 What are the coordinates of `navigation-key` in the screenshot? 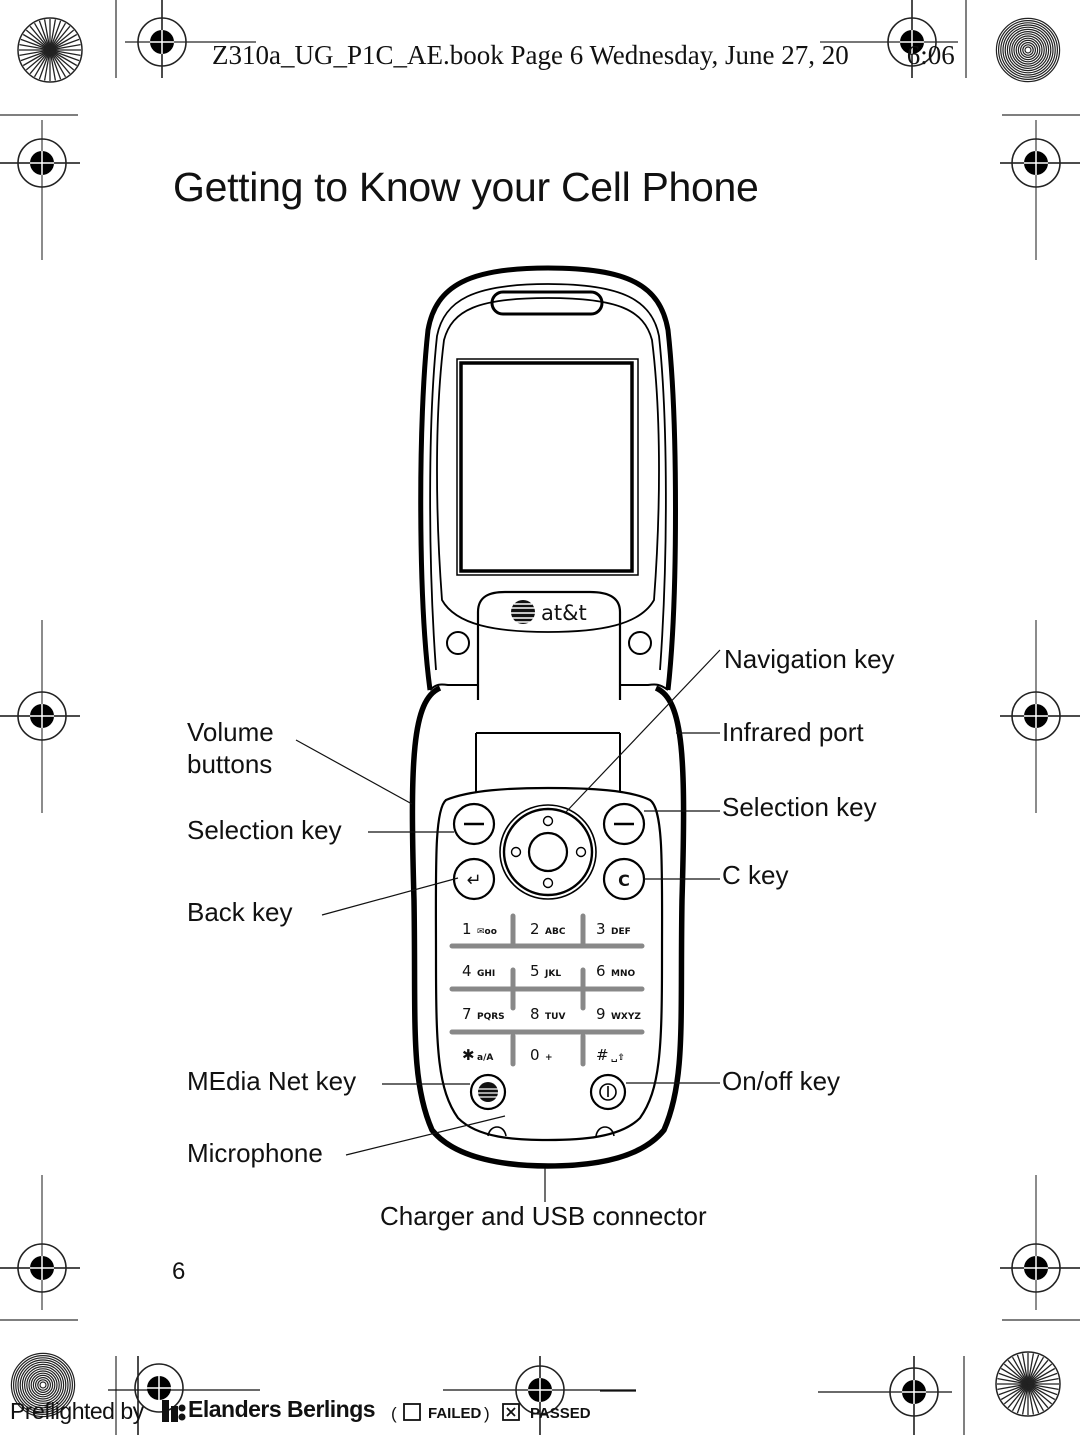 It's located at (548, 852).